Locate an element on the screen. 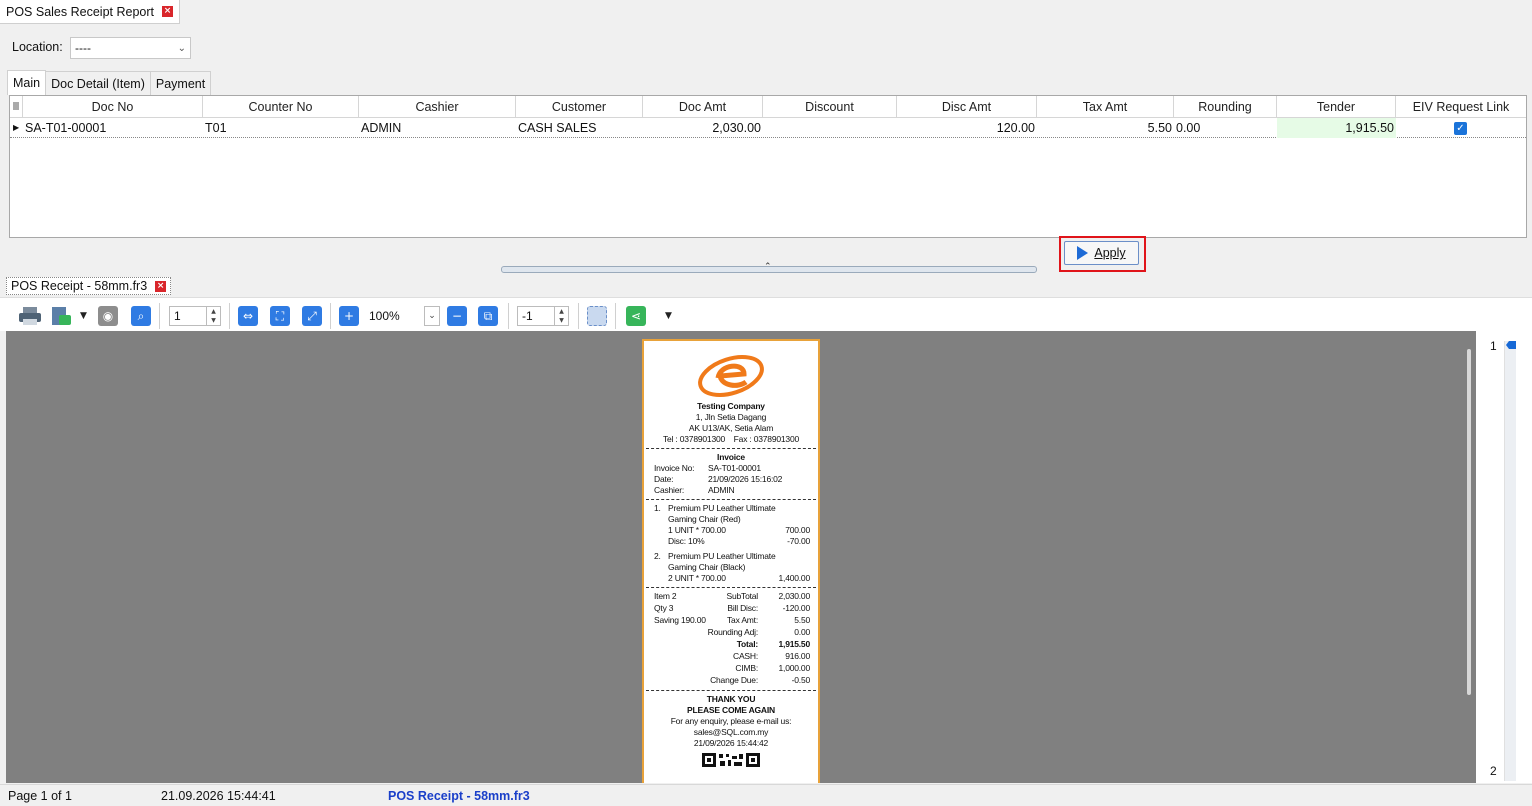 Image resolution: width=1532 pixels, height=806 pixels. chevron-up-icon: ⌃ is located at coordinates (768, 267).